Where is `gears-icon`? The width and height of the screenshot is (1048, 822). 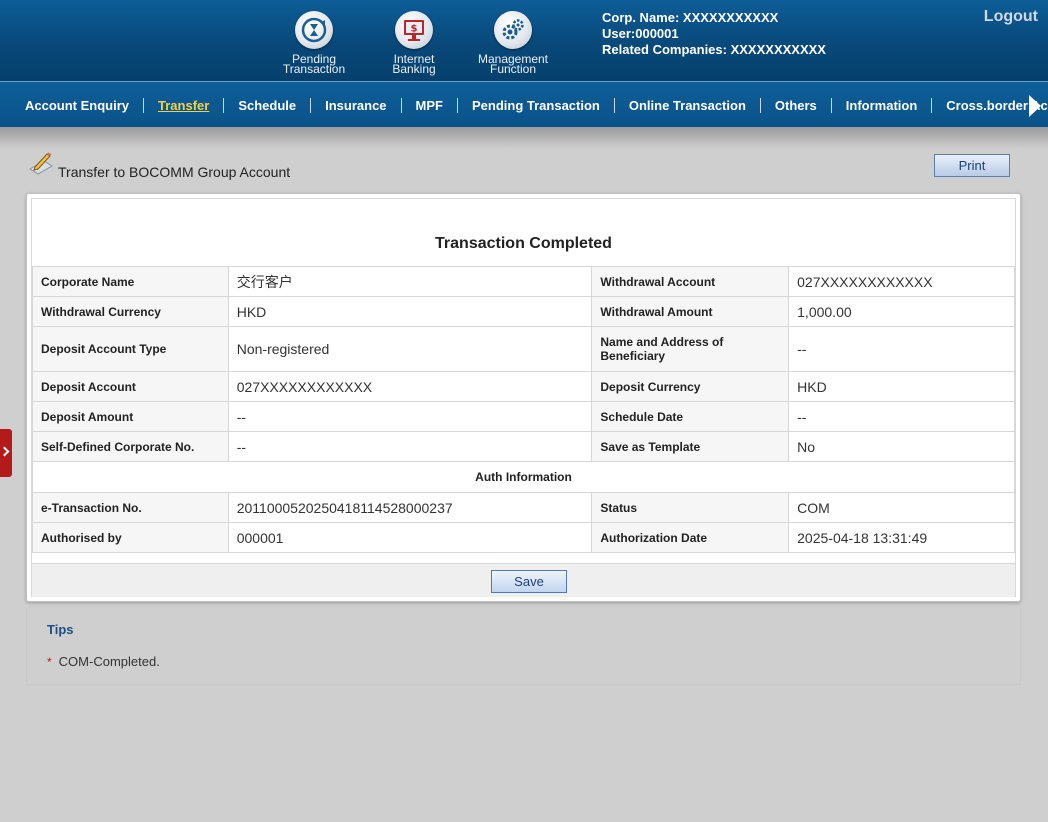
gears-icon is located at coordinates (513, 30).